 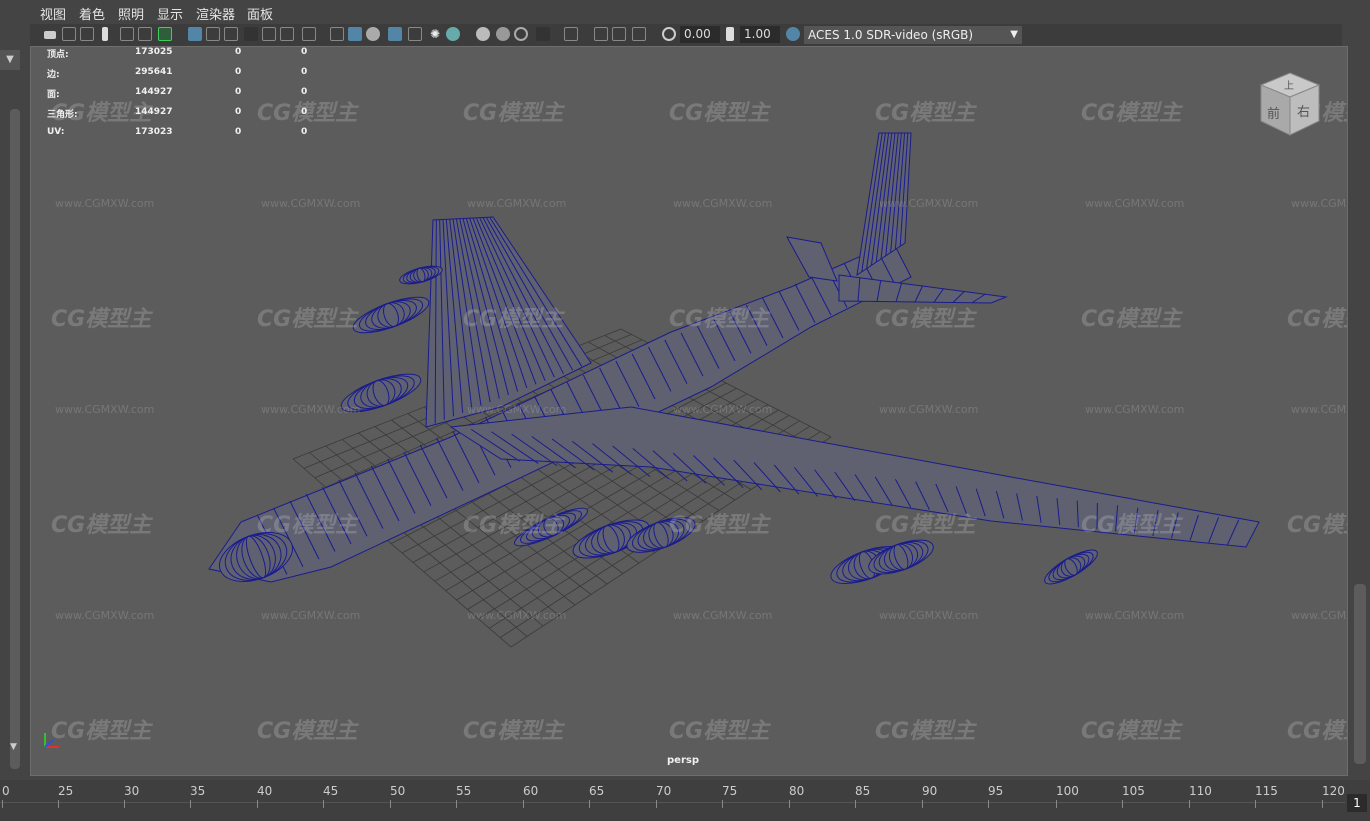 What do you see at coordinates (154, 132) in the screenshot?
I see `hud-total: 173023` at bounding box center [154, 132].